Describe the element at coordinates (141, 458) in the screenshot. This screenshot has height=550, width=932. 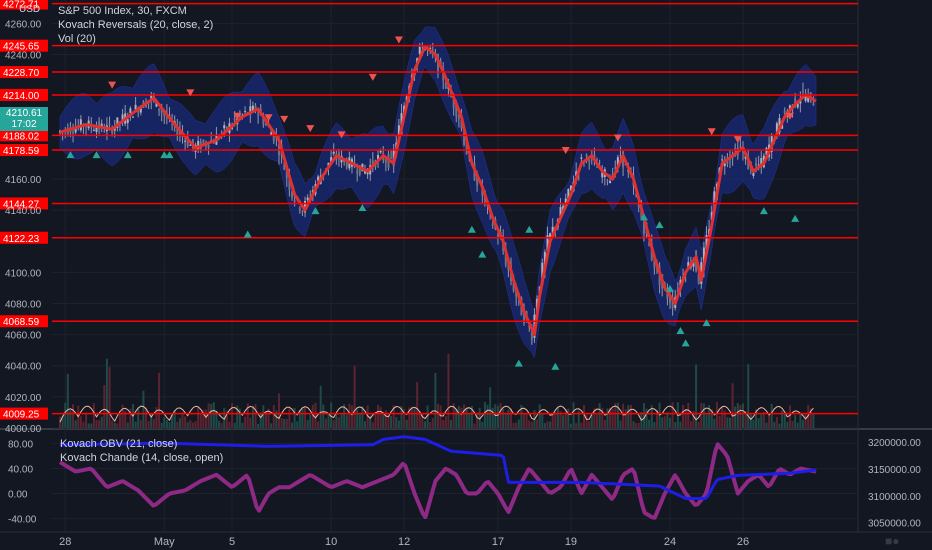
I see `indicator-kovach-chande-label: Kovach Chande (14, close, open)` at that location.